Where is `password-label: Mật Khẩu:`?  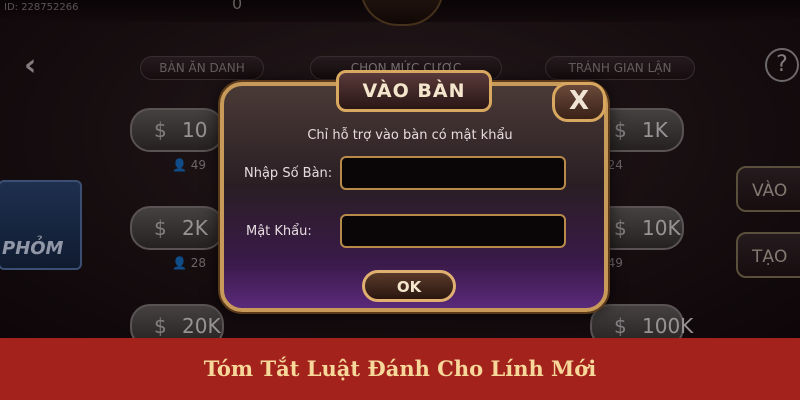 password-label: Mật Khẩu: is located at coordinates (279, 231).